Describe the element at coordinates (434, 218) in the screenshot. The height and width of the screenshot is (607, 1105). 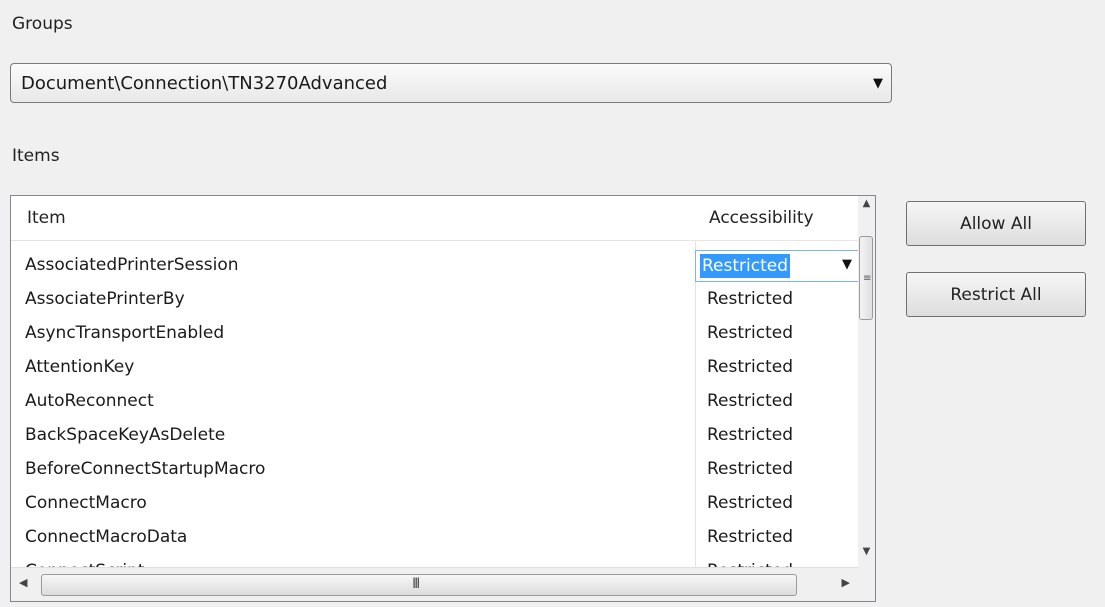
I see `grid-header: Item Accessibility` at that location.